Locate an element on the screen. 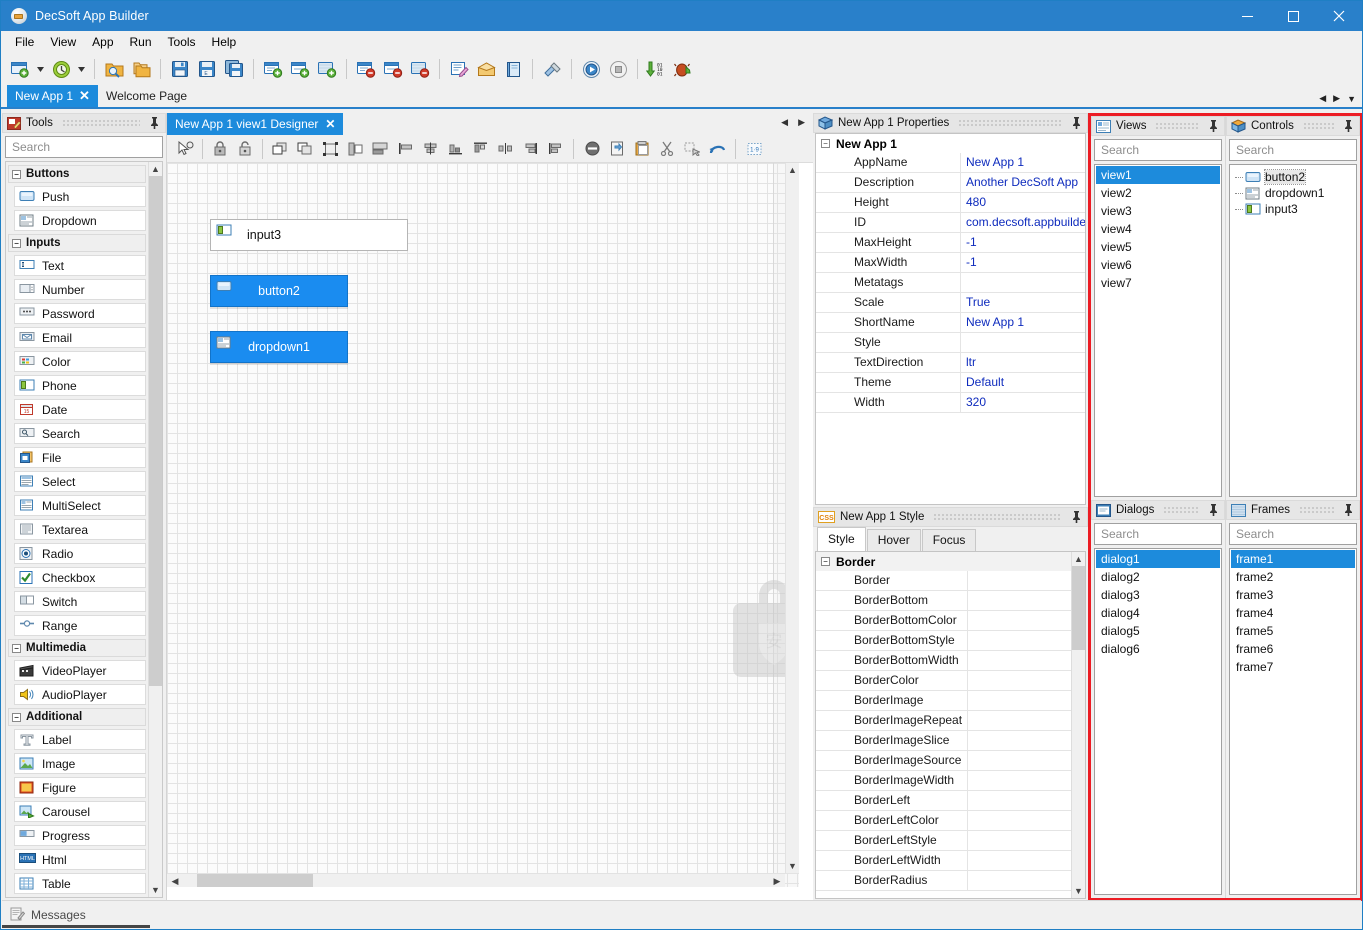 Image resolution: width=1363 pixels, height=930 pixels. delete-view-icon is located at coordinates (366, 69).